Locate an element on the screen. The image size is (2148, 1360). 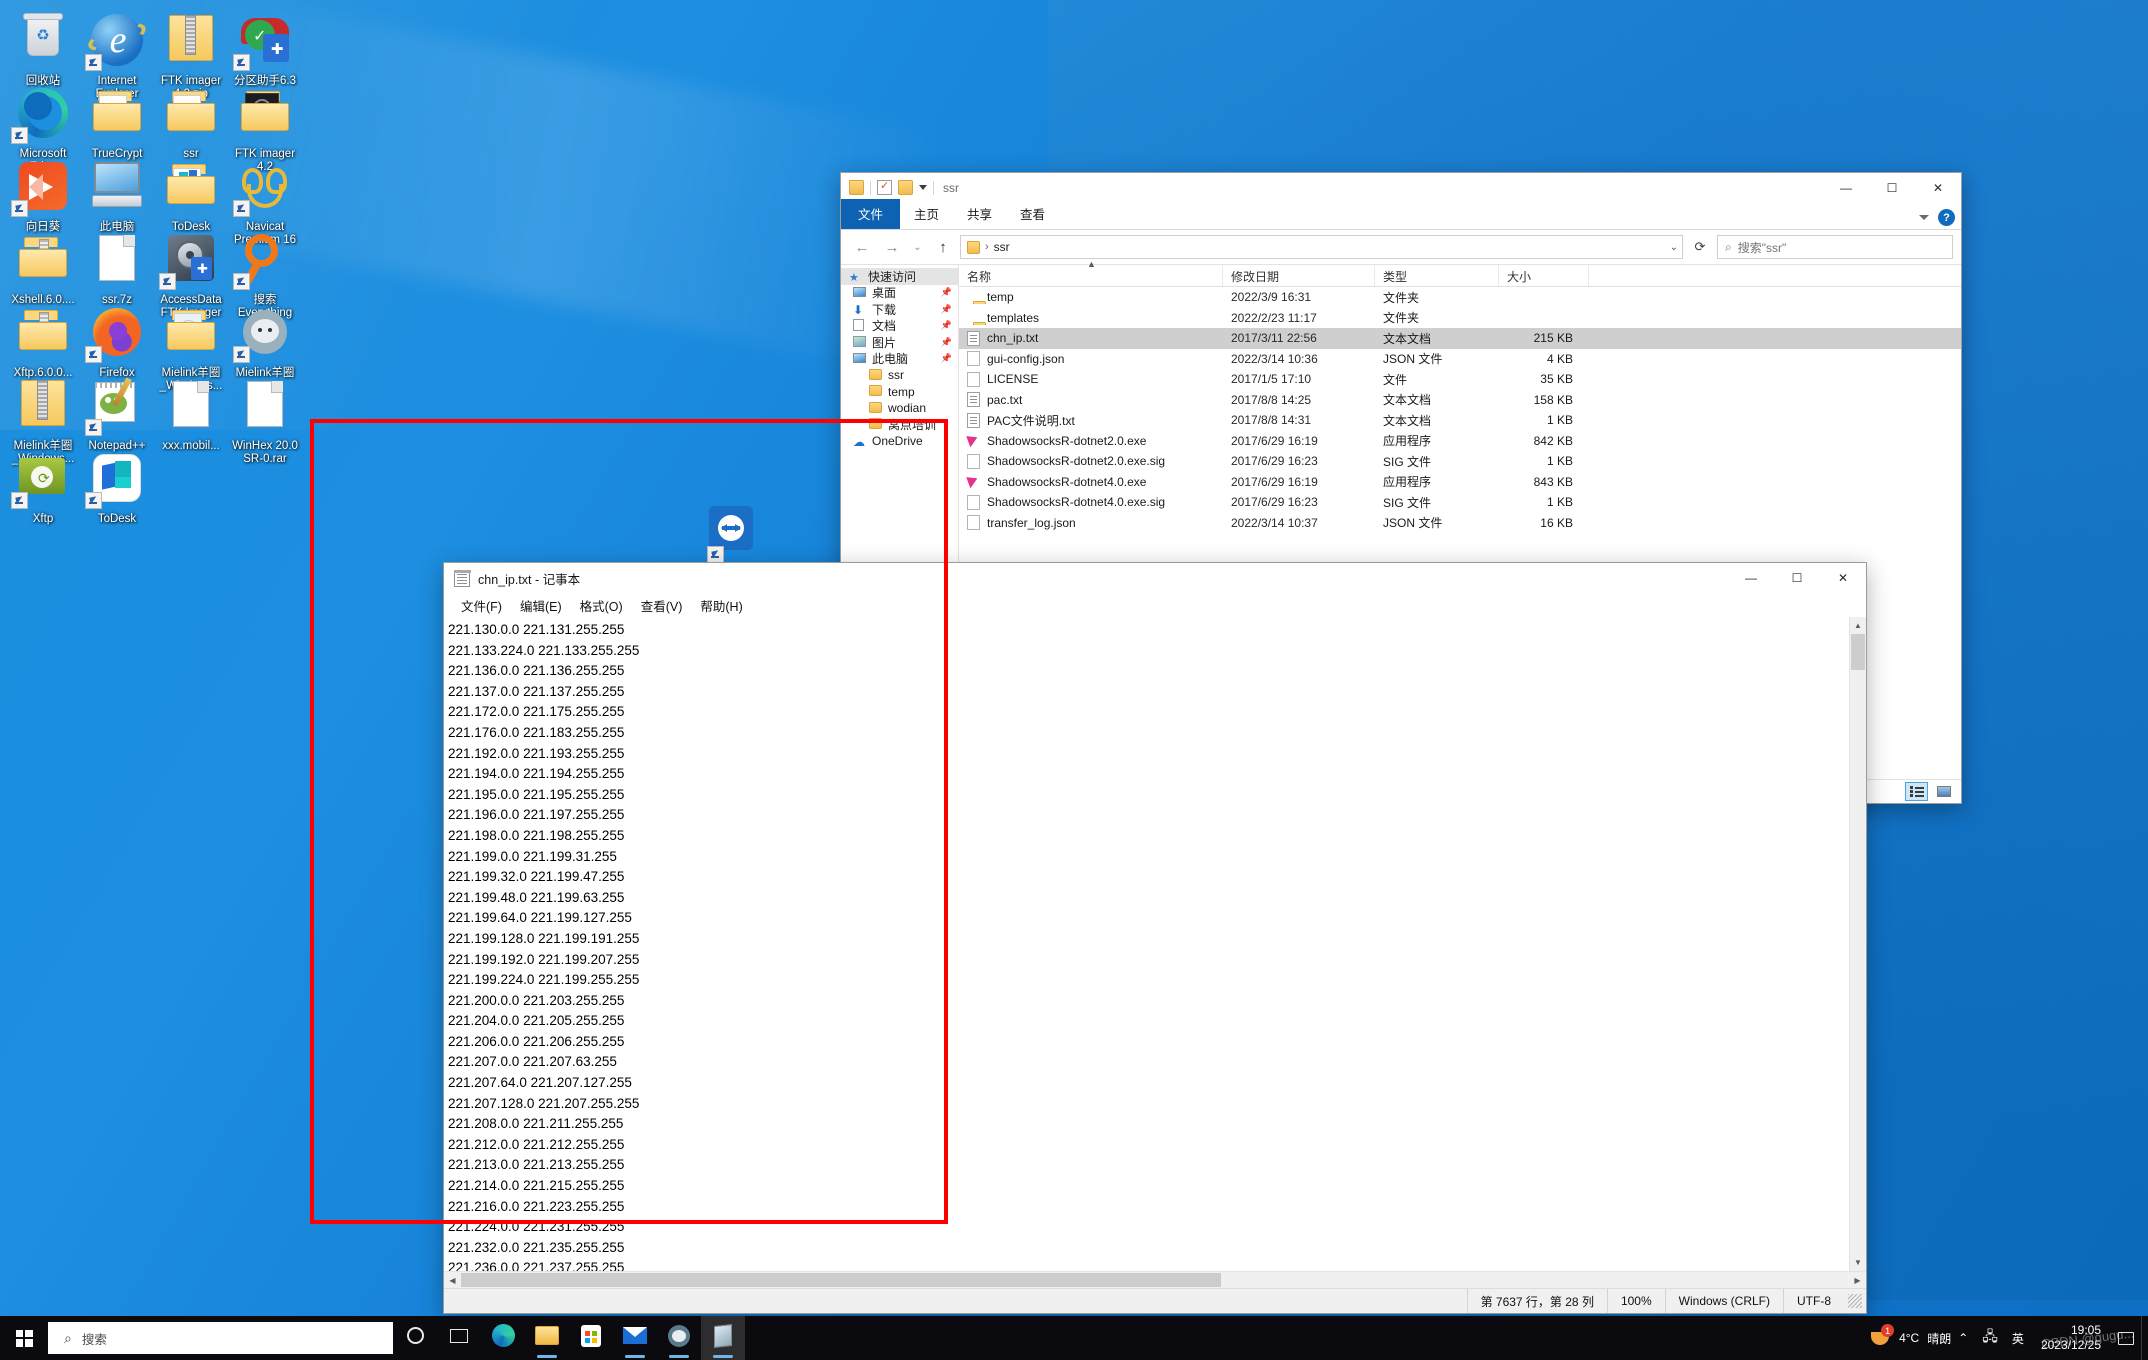
desktop-icon-todesk: ToDesk is located at coordinates (117, 486).